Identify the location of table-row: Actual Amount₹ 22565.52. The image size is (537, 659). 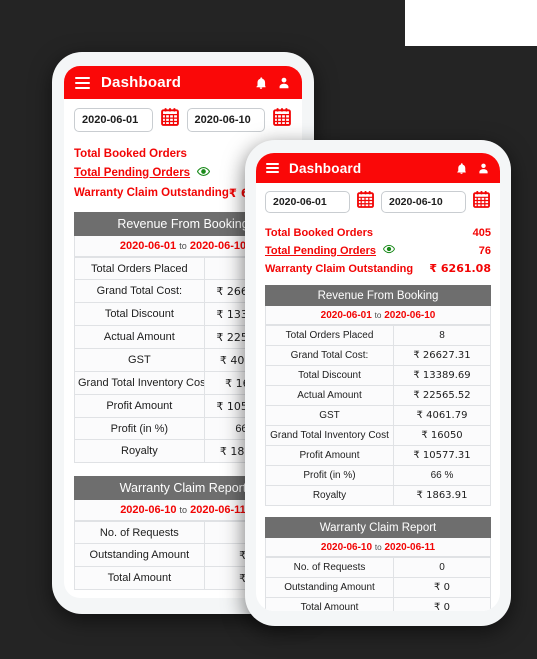
(378, 395).